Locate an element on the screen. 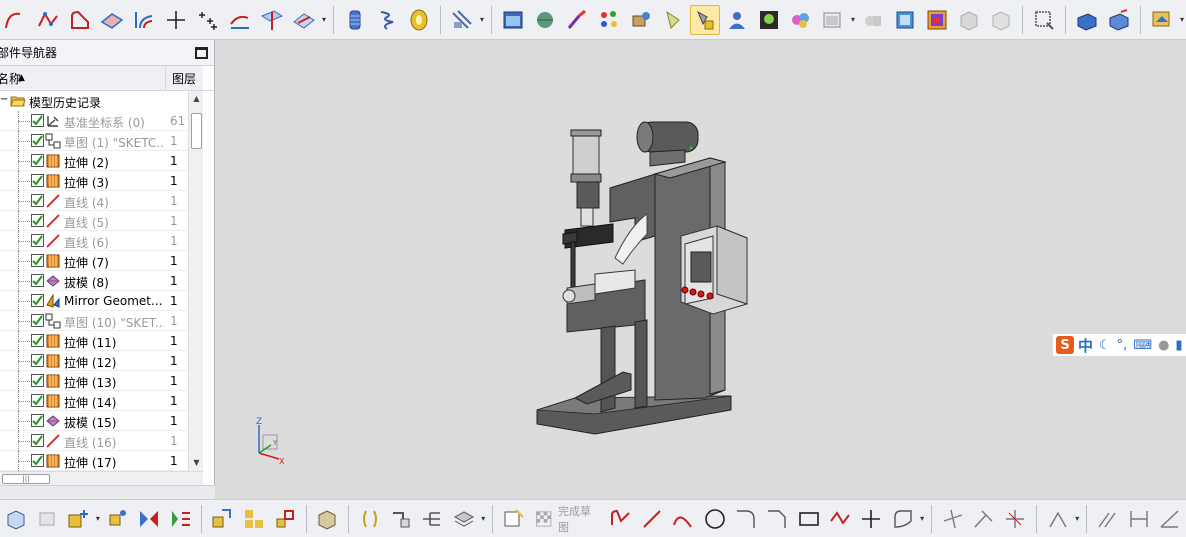  material-brush-icon is located at coordinates (577, 20).